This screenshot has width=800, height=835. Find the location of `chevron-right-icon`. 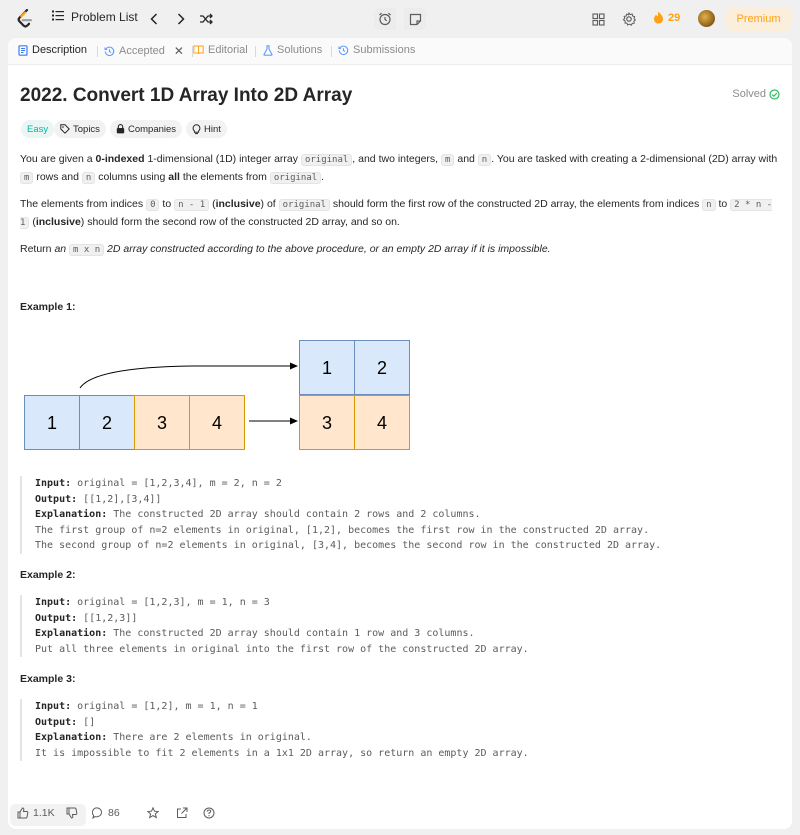

chevron-right-icon is located at coordinates (181, 19).